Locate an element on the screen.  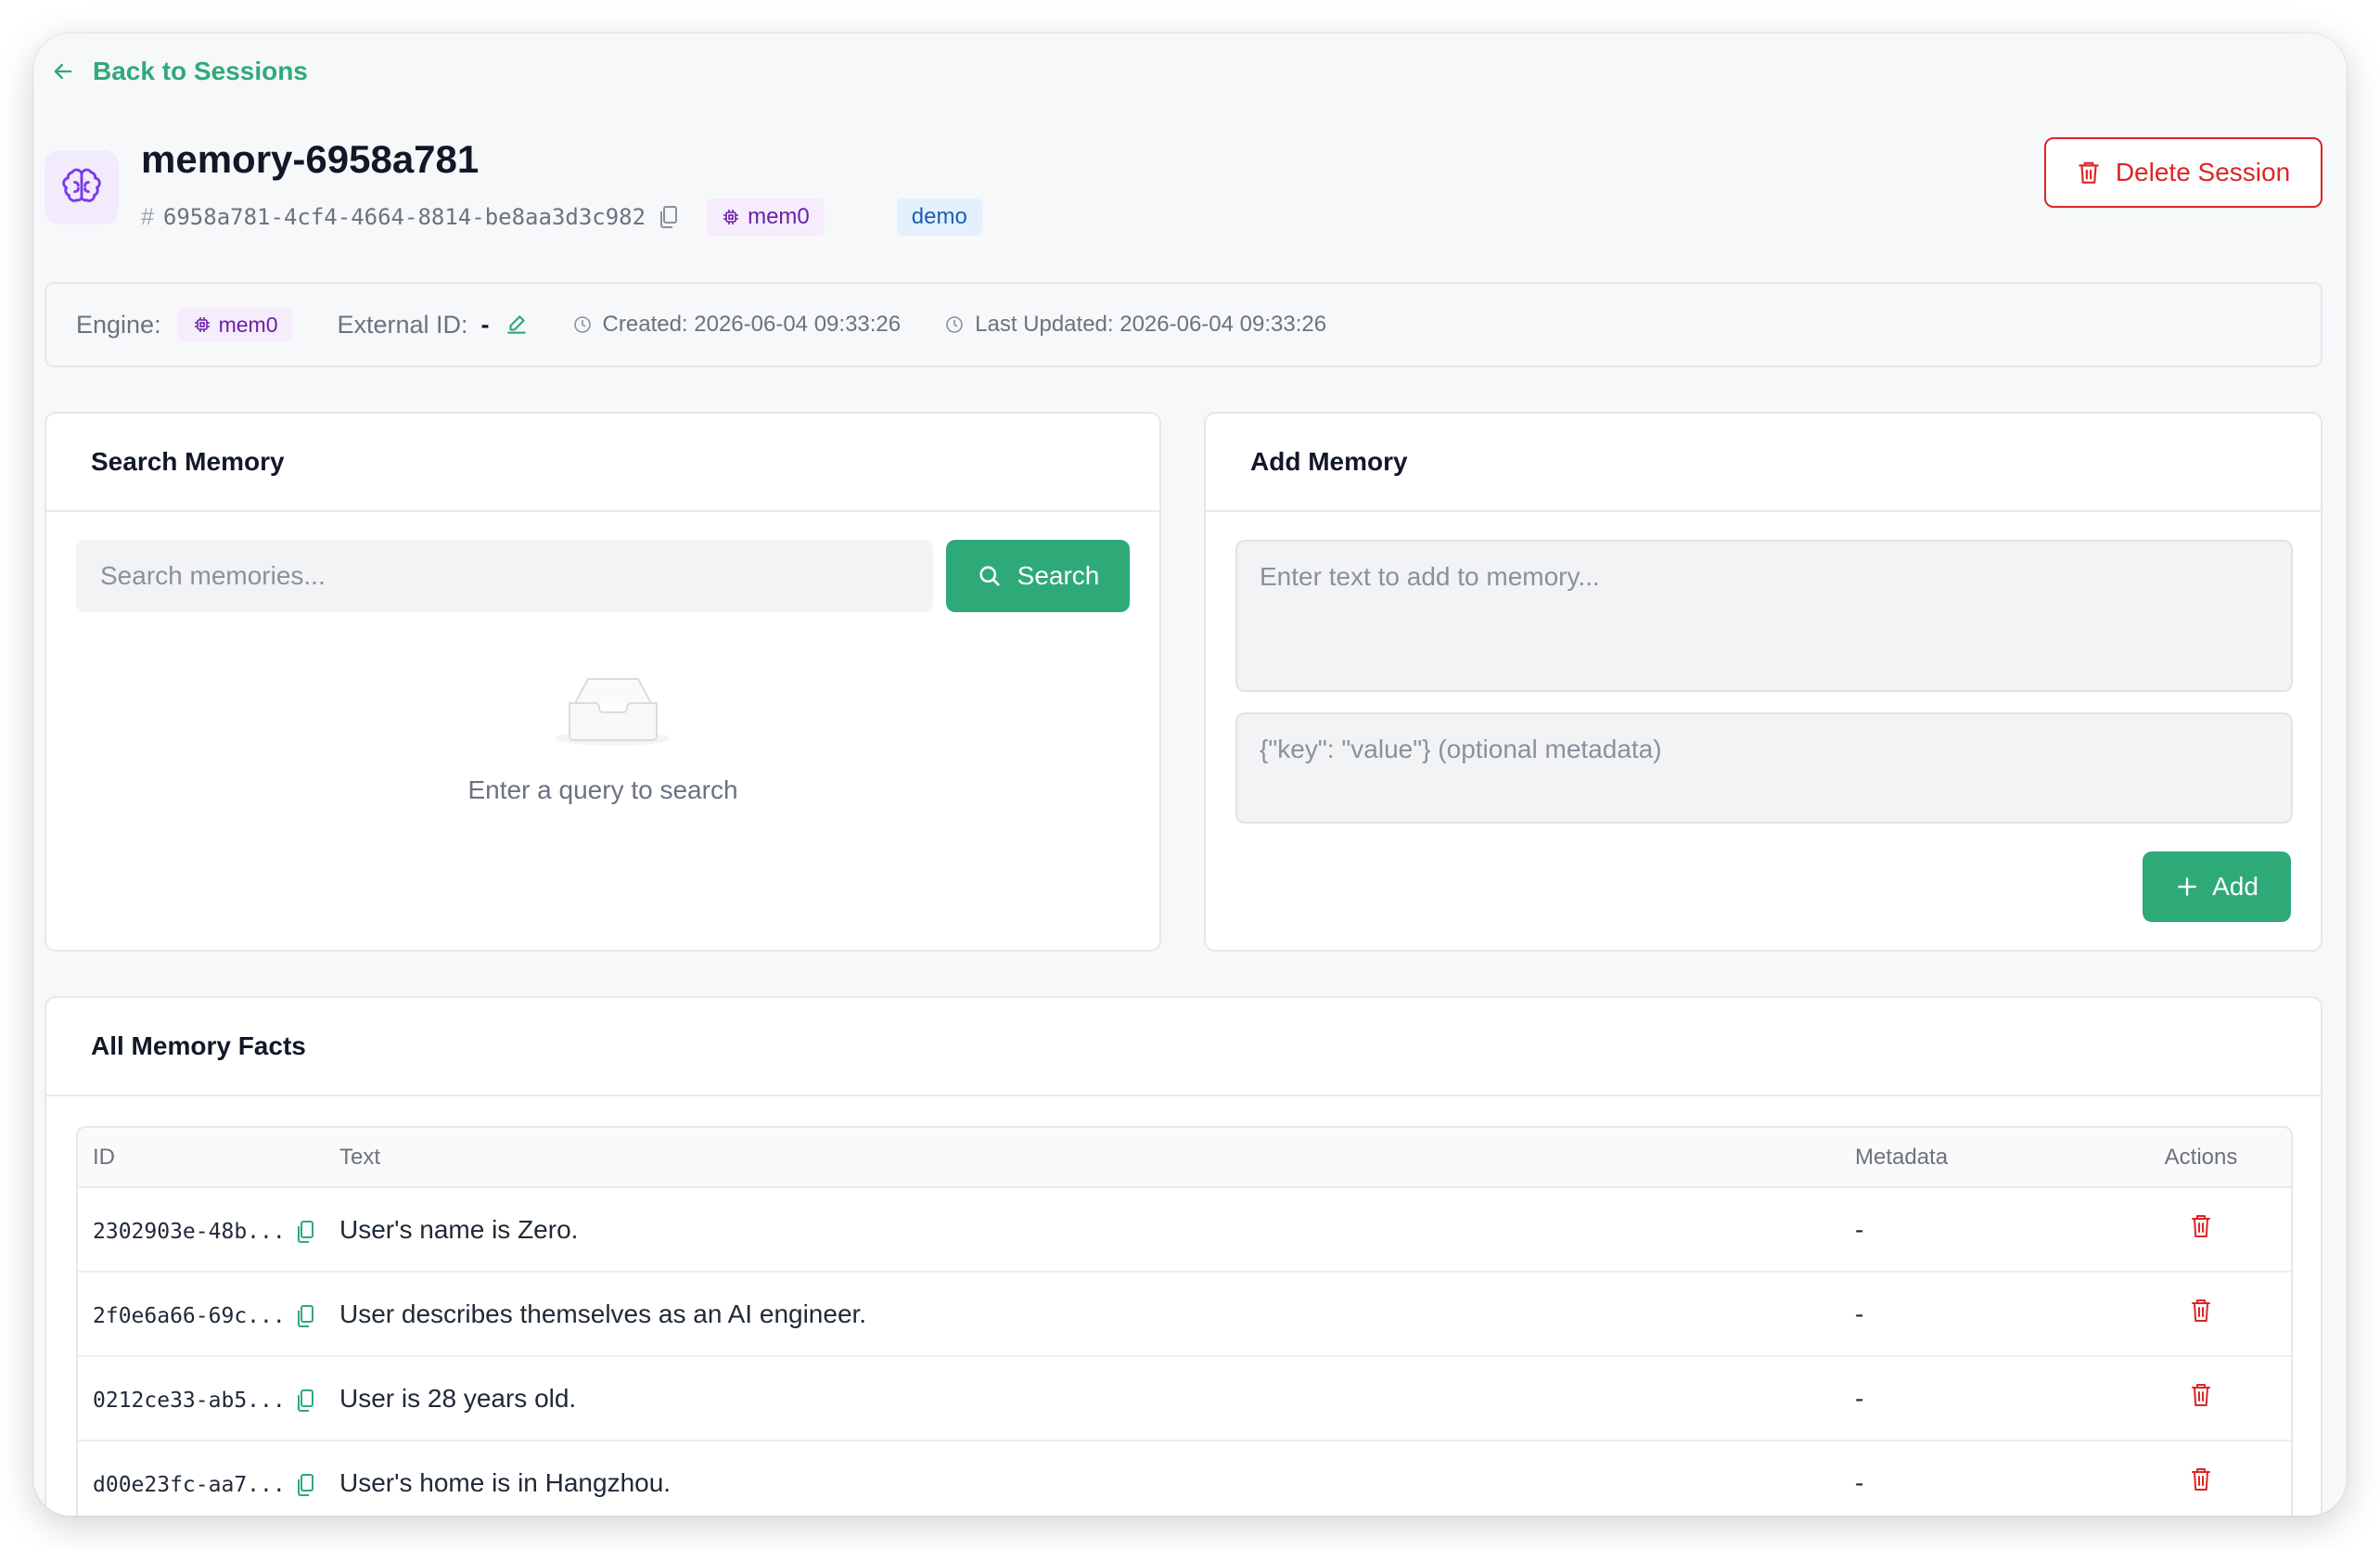
table-row: 0212ce33-ab5... User is 28 years old. - is located at coordinates (1184, 1398).